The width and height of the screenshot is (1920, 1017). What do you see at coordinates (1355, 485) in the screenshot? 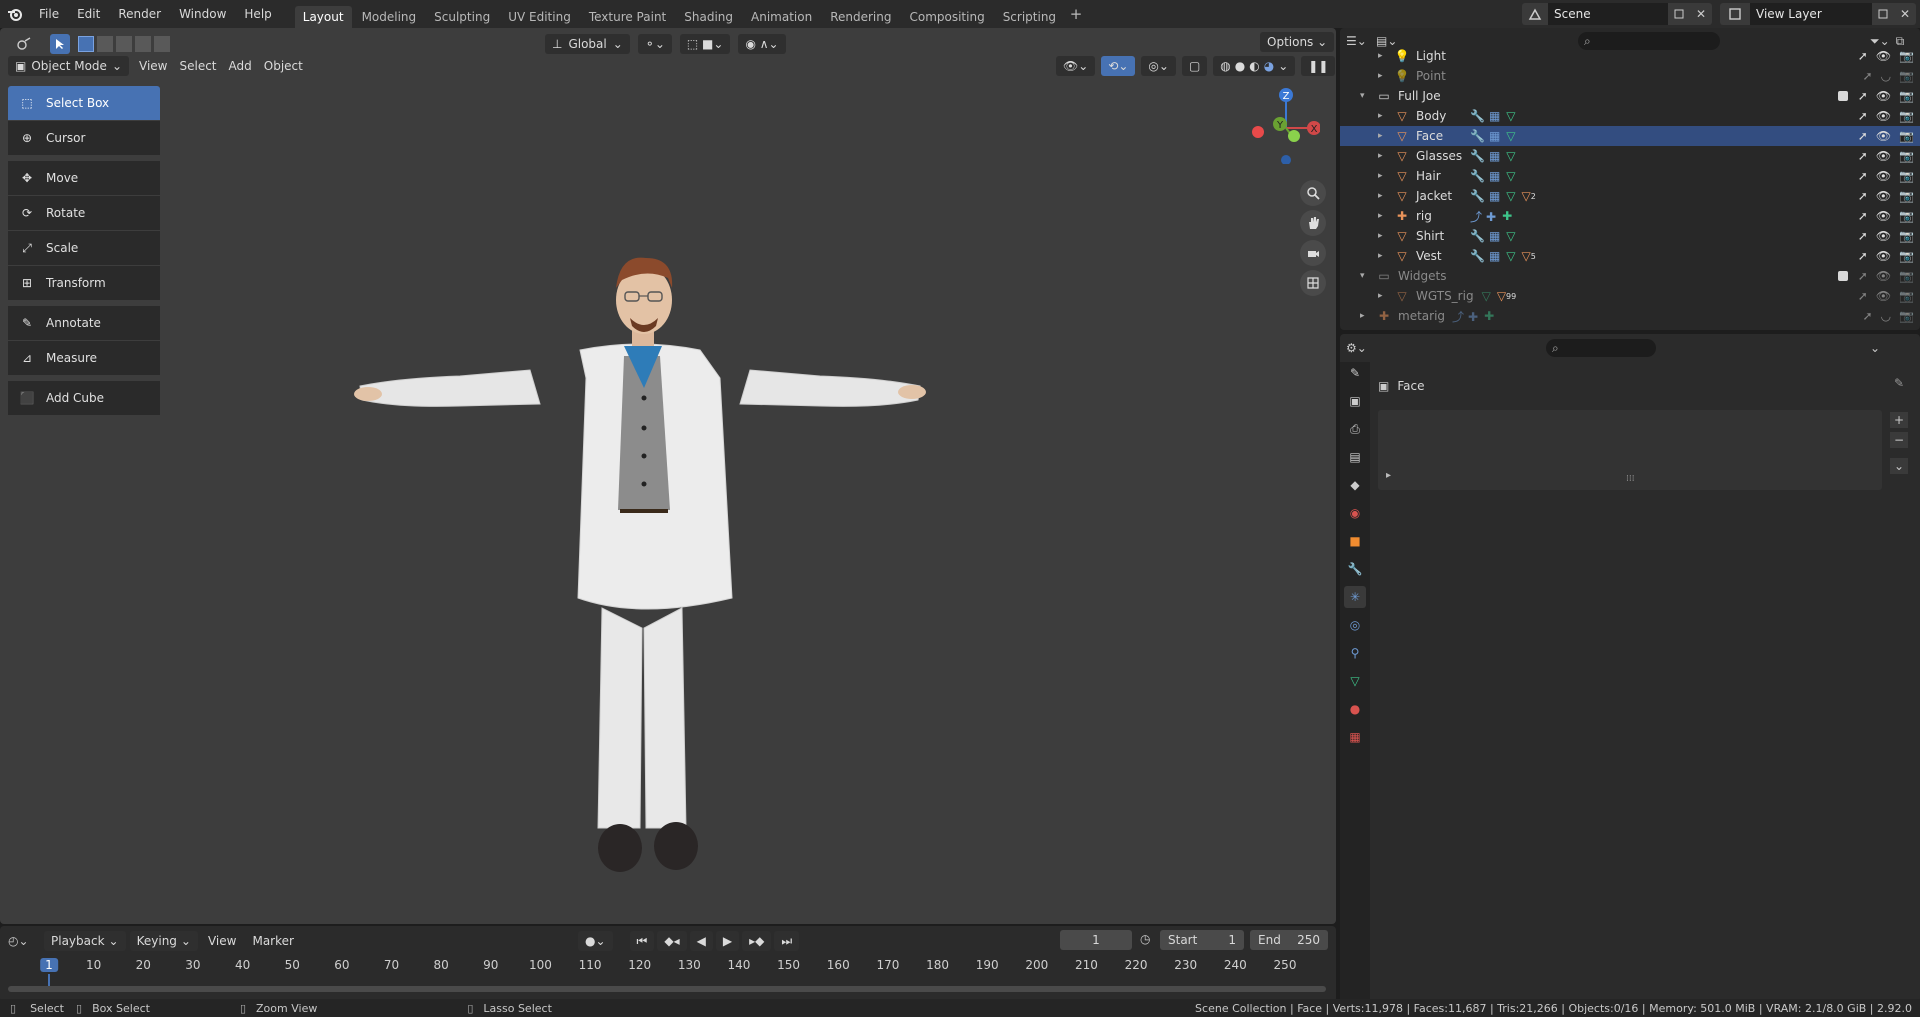
I see `scene-tab-icon: ◆` at bounding box center [1355, 485].